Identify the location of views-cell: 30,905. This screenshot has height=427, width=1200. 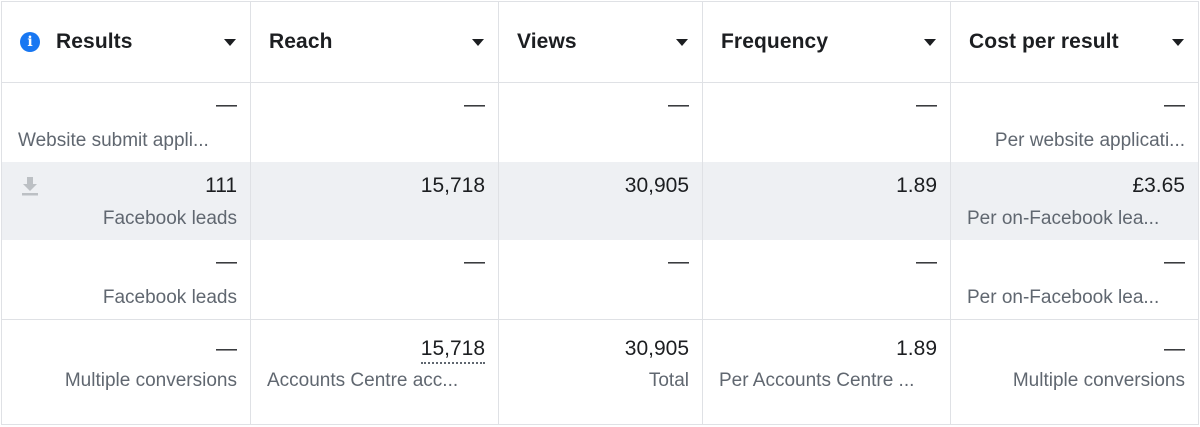
(601, 201).